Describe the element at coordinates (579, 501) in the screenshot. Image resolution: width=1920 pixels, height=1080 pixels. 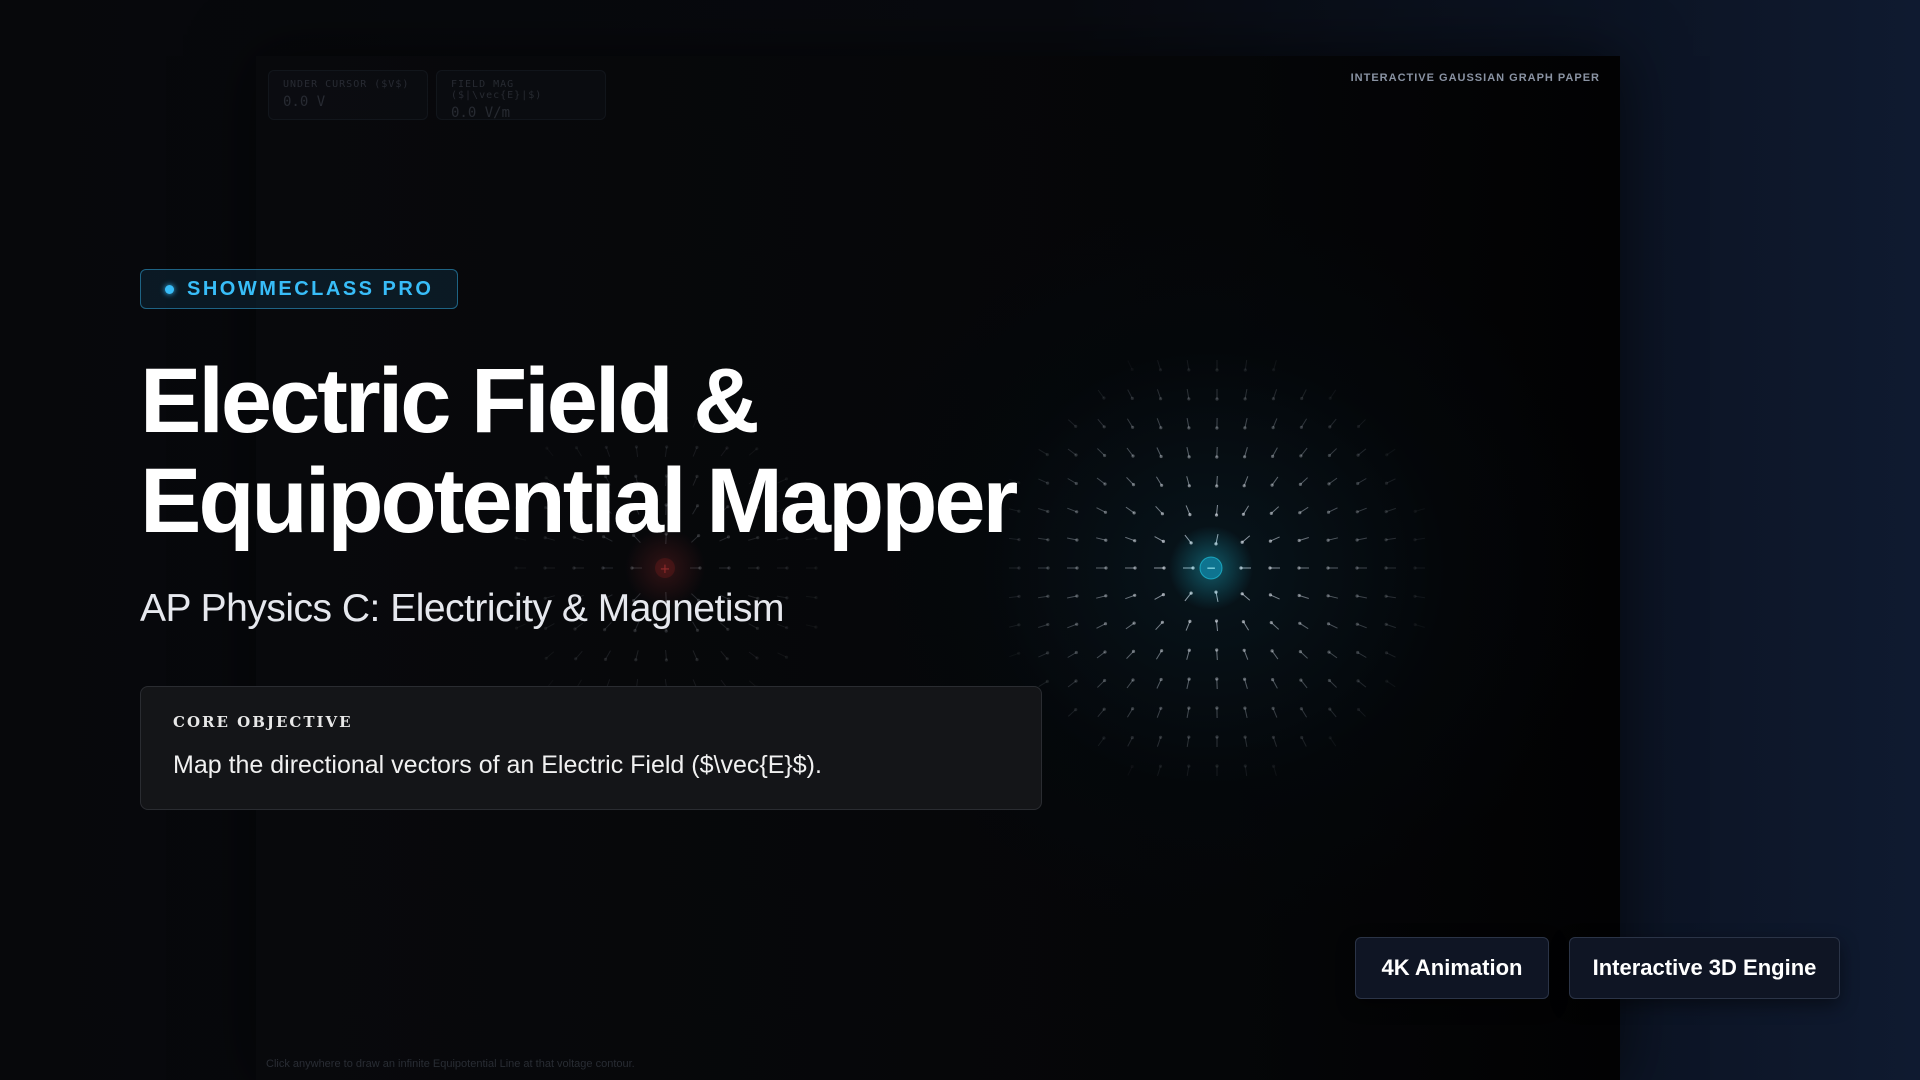
I see `title-line-2: Equipotential Mapper` at that location.